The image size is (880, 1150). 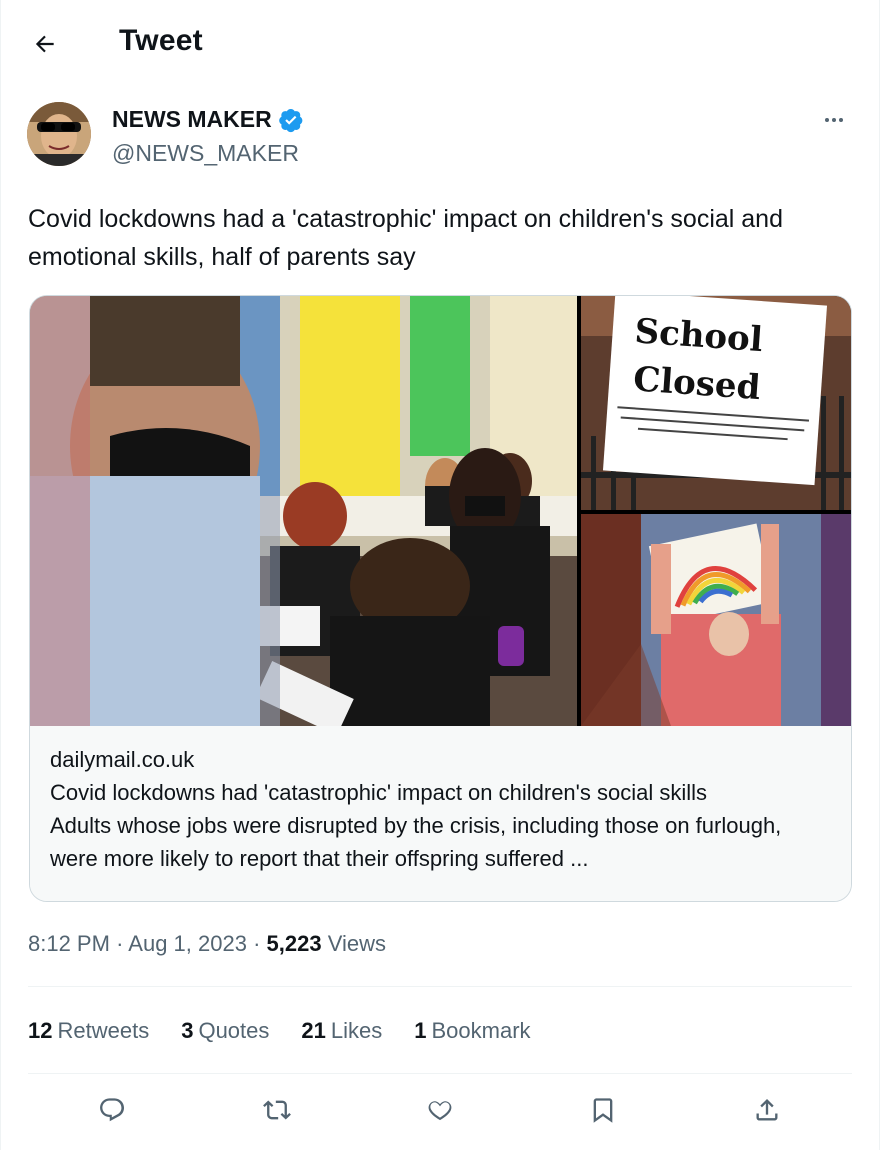 What do you see at coordinates (313, 1030) in the screenshot?
I see `likes-count: 21` at bounding box center [313, 1030].